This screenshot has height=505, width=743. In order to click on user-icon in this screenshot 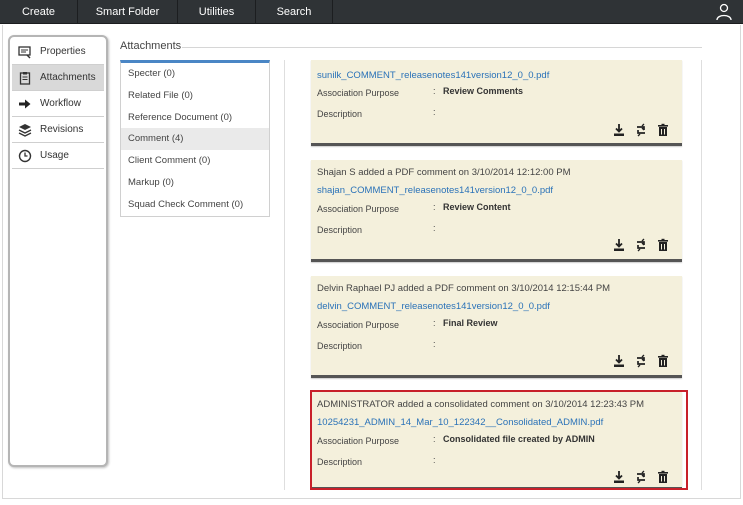, I will do `click(724, 12)`.